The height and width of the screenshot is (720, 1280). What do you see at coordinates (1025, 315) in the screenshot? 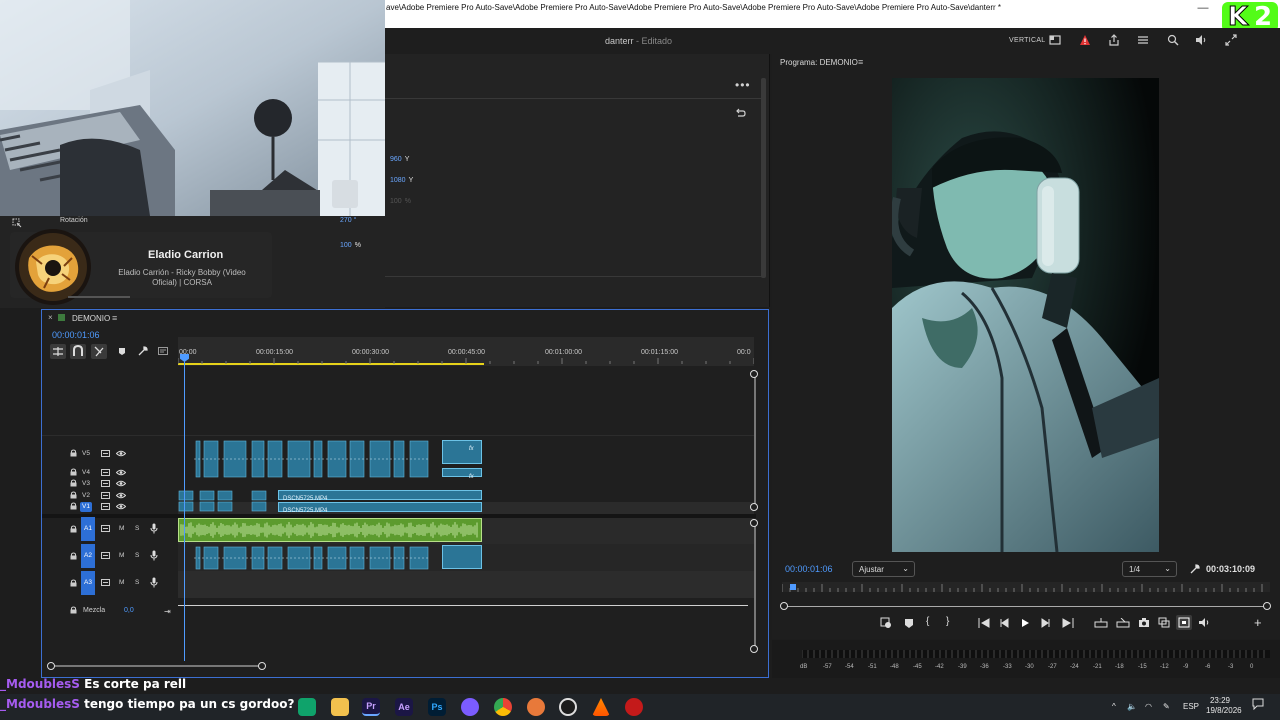
I see `program-video-frame` at bounding box center [1025, 315].